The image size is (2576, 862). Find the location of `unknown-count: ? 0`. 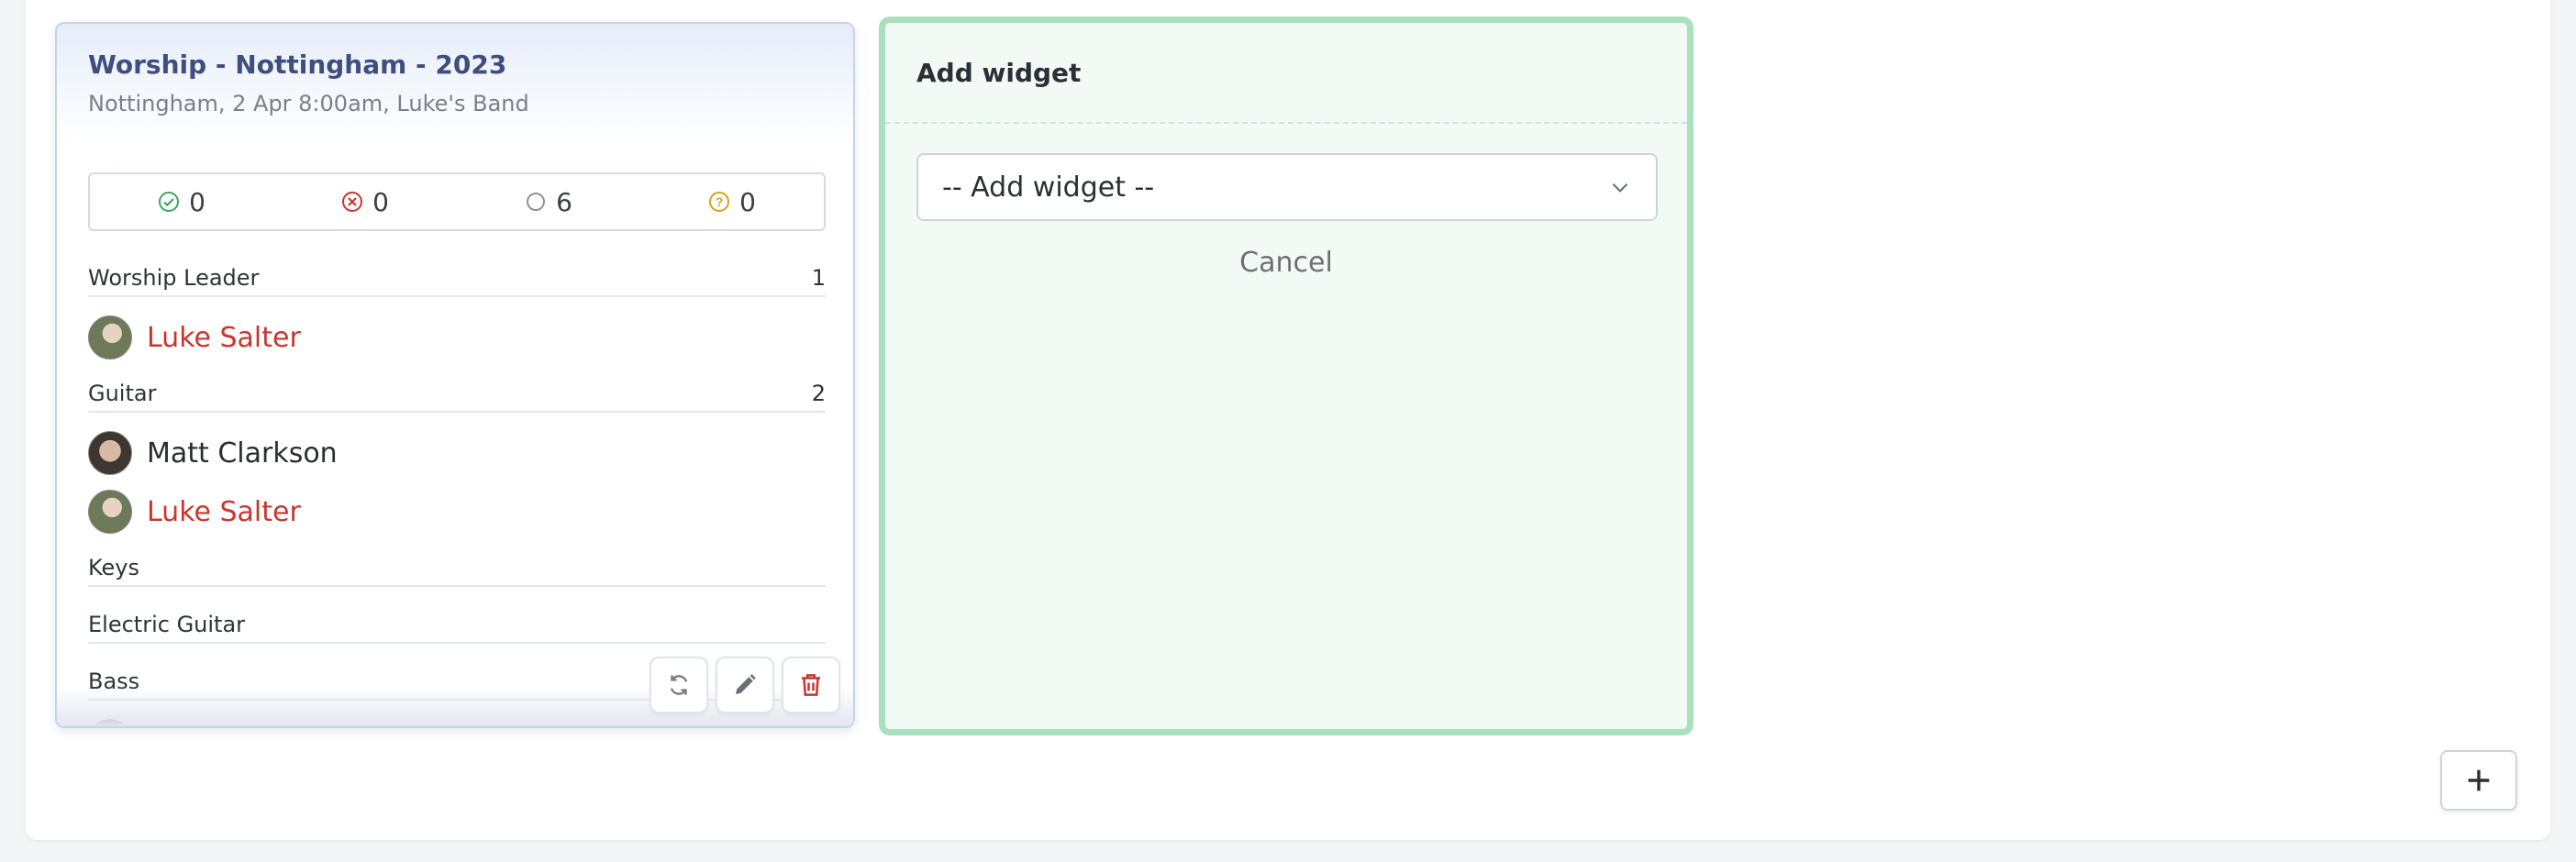

unknown-count: ? 0 is located at coordinates (732, 202).